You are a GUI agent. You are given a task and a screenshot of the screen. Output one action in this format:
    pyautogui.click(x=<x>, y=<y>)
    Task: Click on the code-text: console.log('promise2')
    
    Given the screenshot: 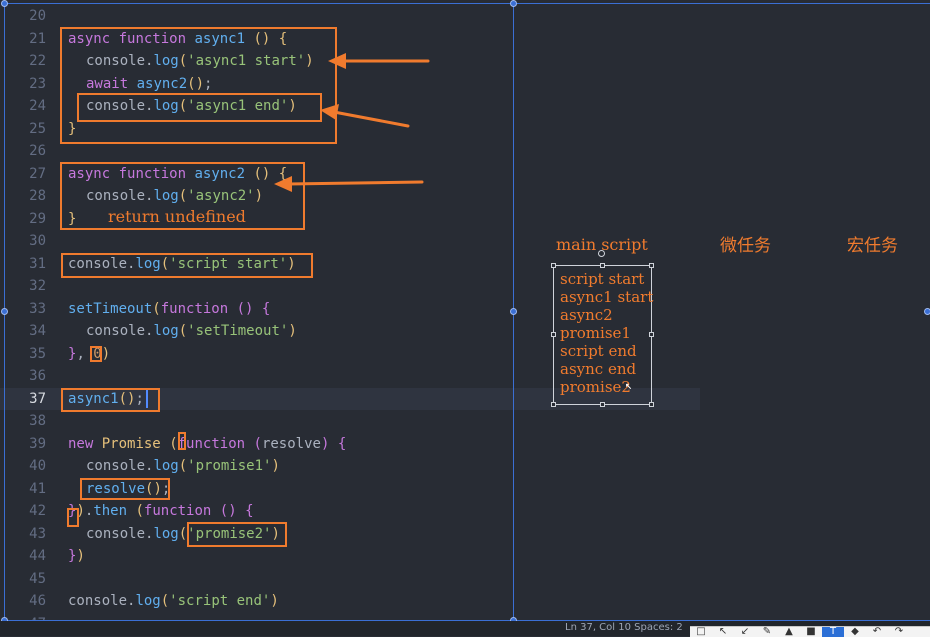 What is the action you would take?
    pyautogui.click(x=174, y=534)
    